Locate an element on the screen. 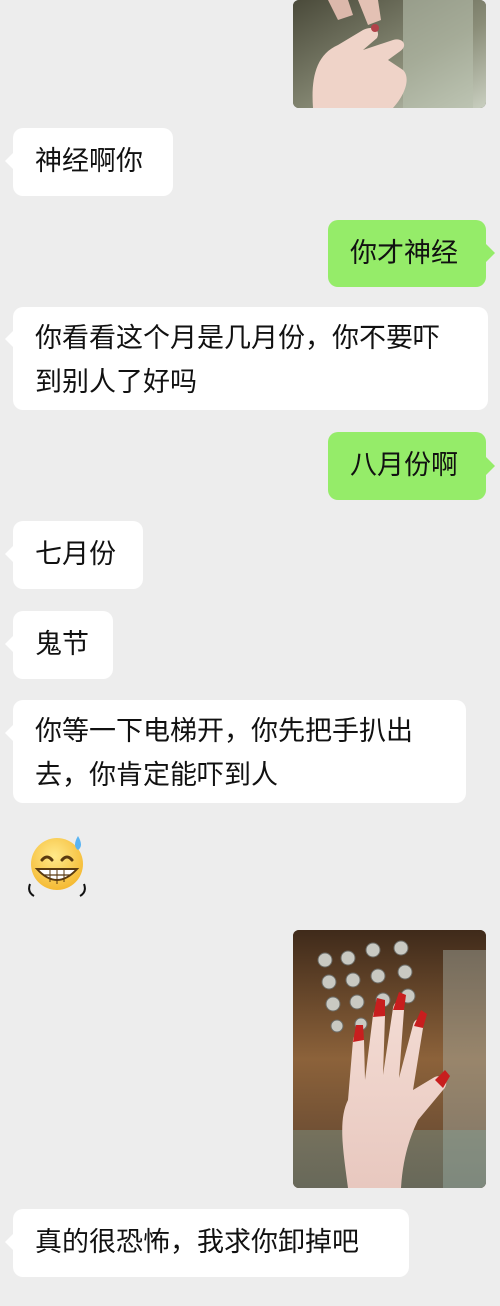 This screenshot has height=1306, width=500. grinning-sweat-icon is located at coordinates (57, 866).